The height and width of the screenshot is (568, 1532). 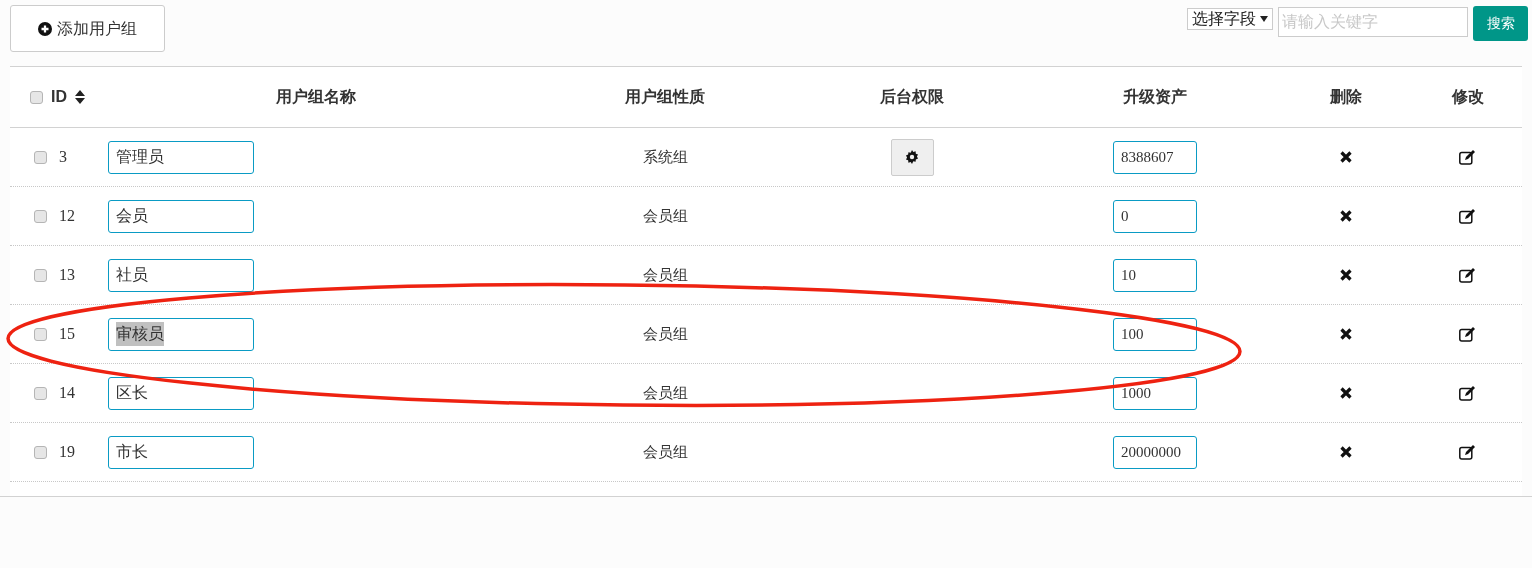 I want to click on assets-field: 0, so click(x=1155, y=216).